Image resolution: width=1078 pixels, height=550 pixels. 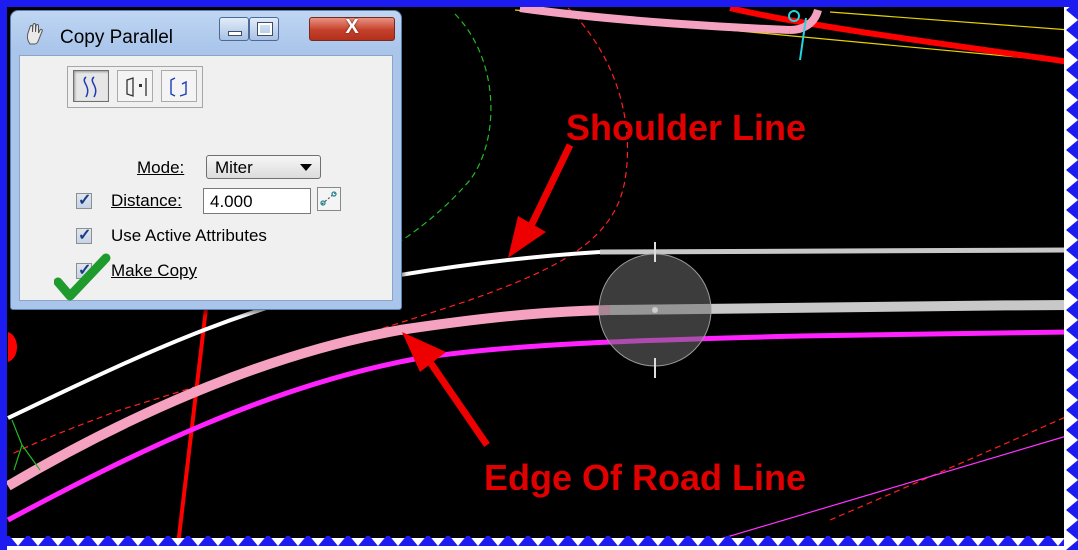 What do you see at coordinates (539, 3) in the screenshot?
I see `frame-edge-top` at bounding box center [539, 3].